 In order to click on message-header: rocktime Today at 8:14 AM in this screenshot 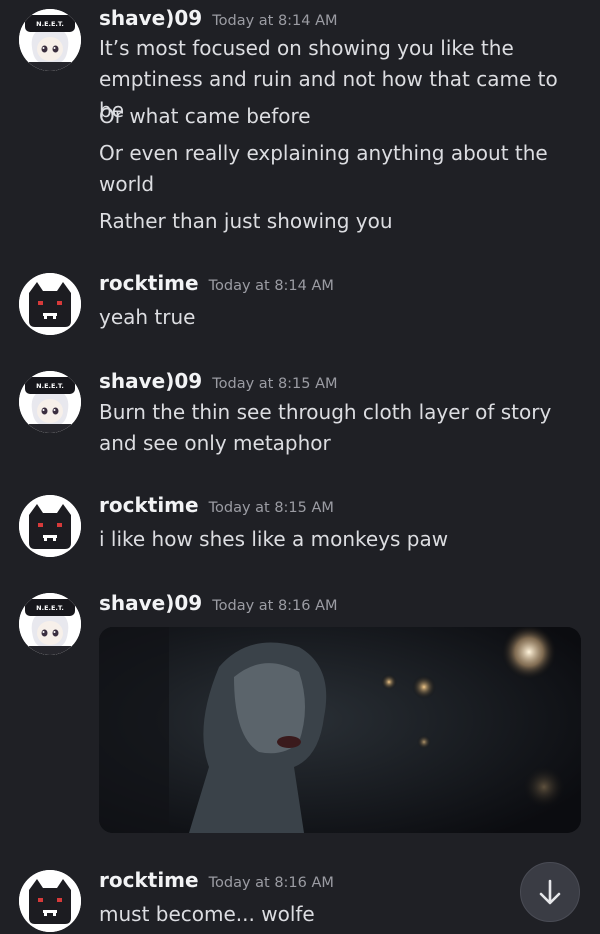, I will do `click(216, 283)`.